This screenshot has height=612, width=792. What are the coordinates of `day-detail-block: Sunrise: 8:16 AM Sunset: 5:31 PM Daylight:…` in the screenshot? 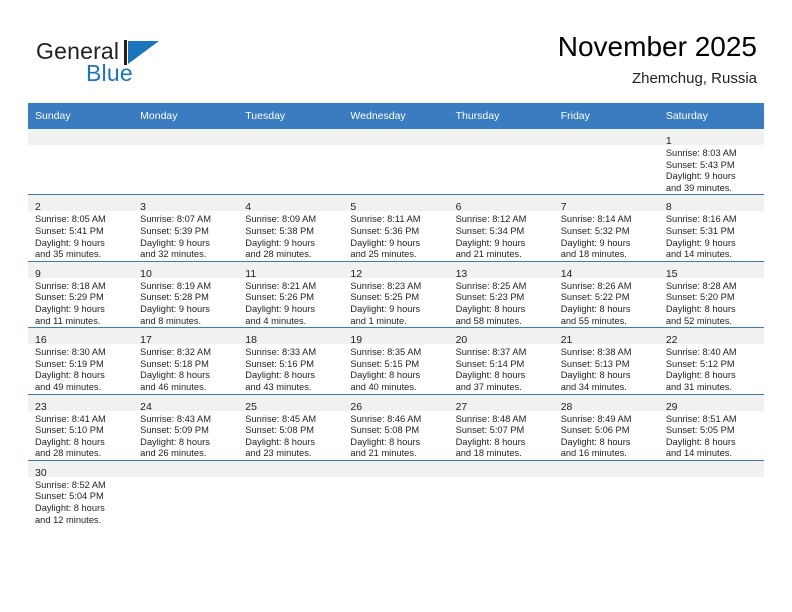 It's located at (711, 235).